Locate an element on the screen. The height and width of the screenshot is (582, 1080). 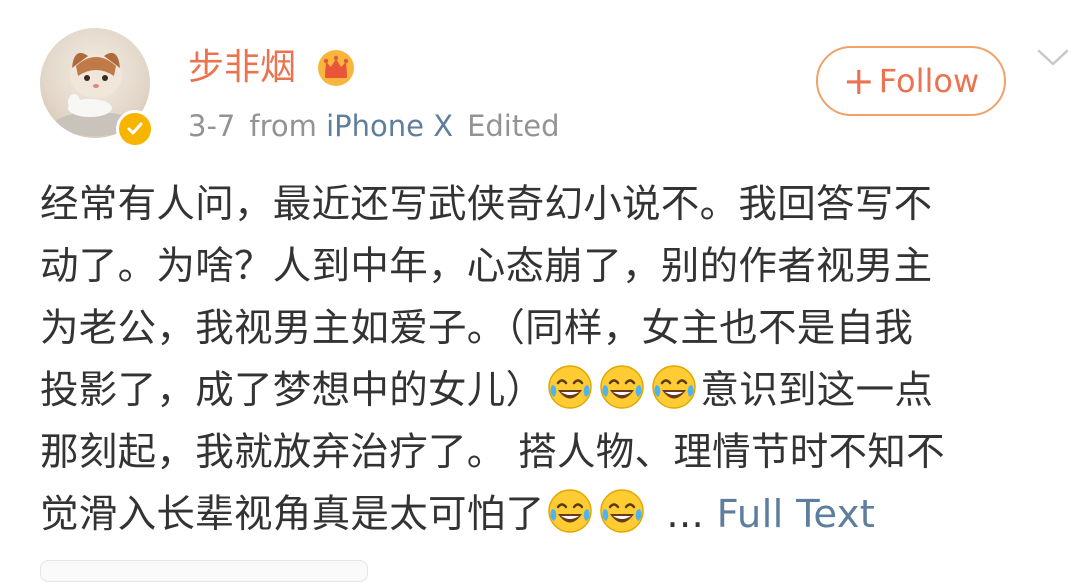
verified-badge-icon is located at coordinates (135, 129).